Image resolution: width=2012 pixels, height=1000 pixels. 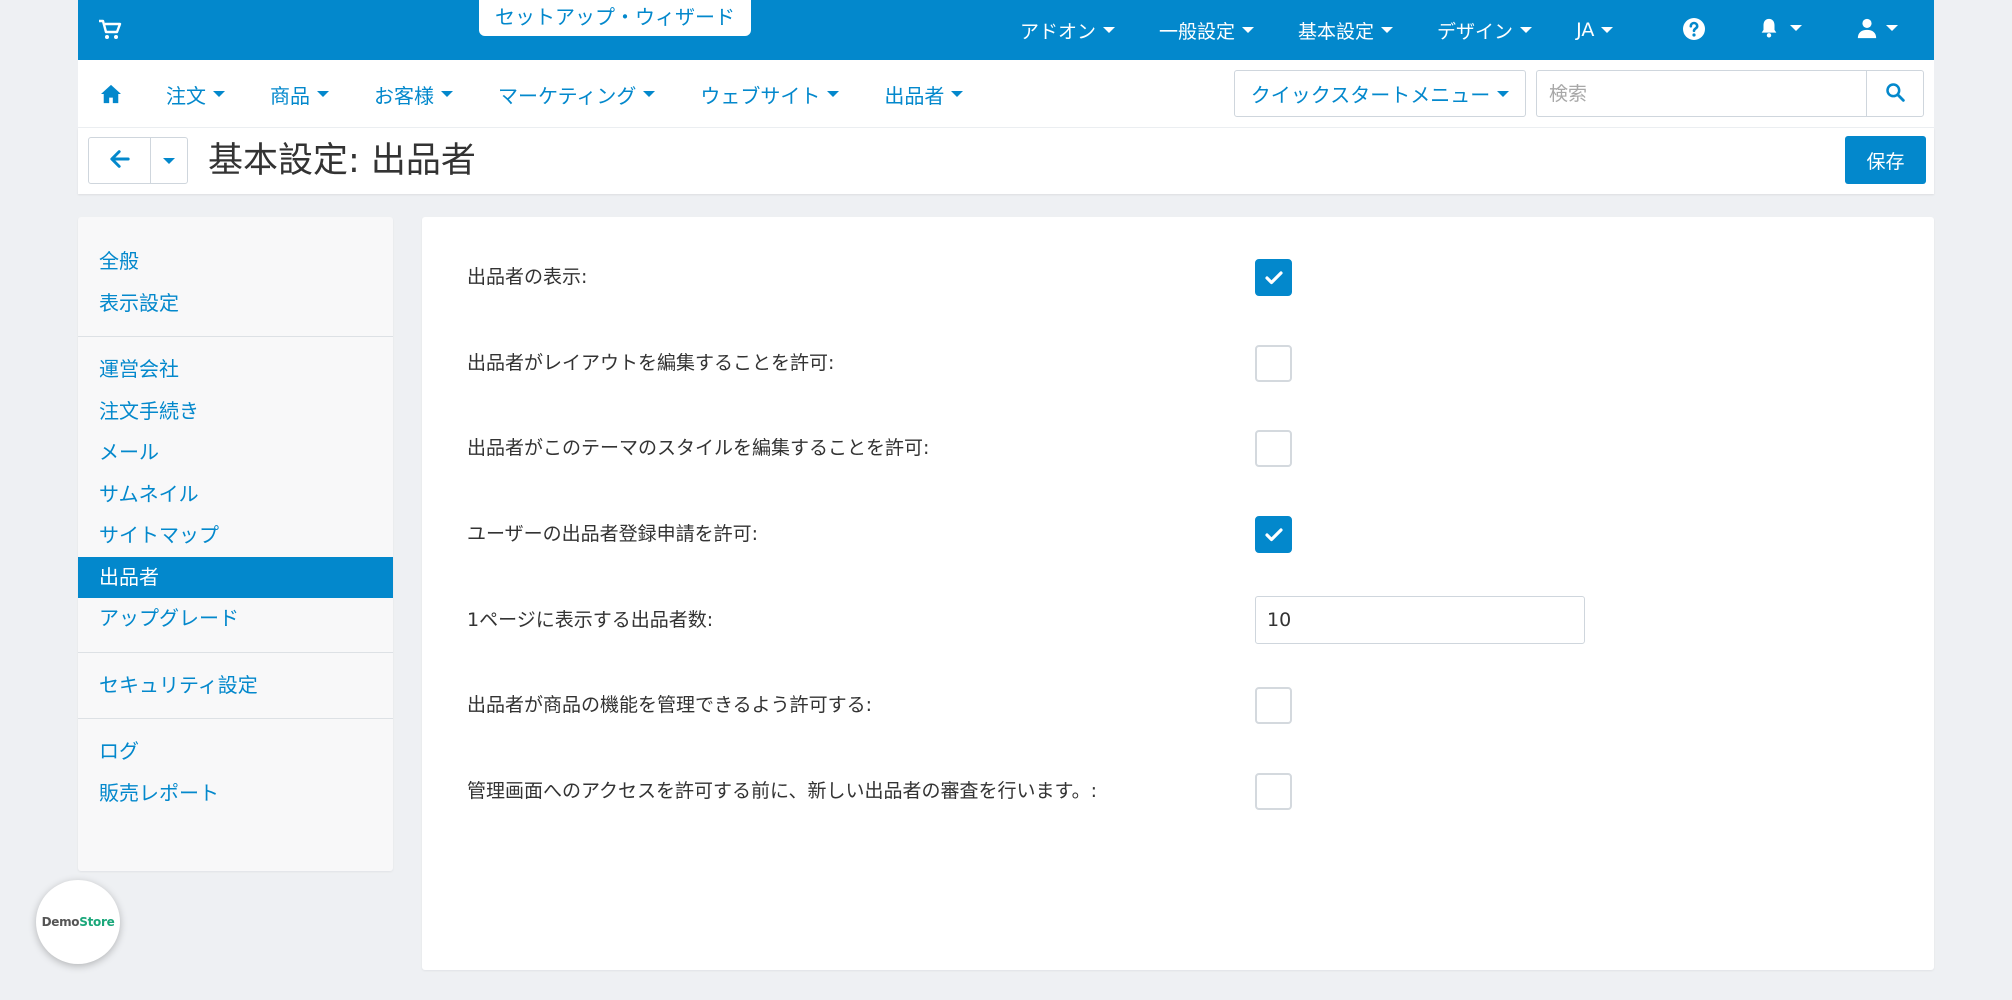 I want to click on nav-vendors: 出品者, so click(x=924, y=94).